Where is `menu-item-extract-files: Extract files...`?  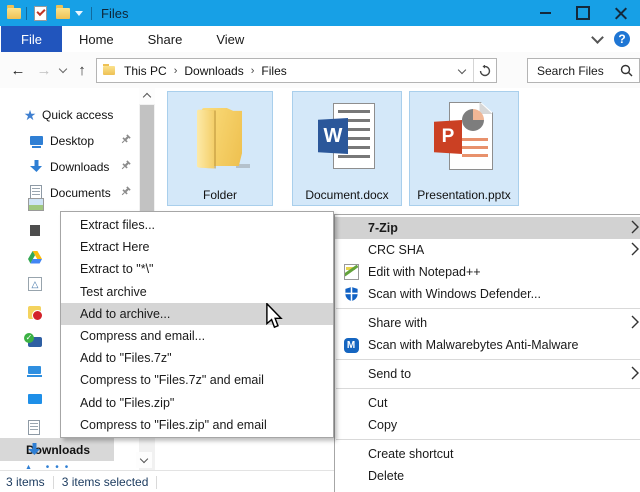
menu-item-extract-files: Extract files... is located at coordinates (197, 225).